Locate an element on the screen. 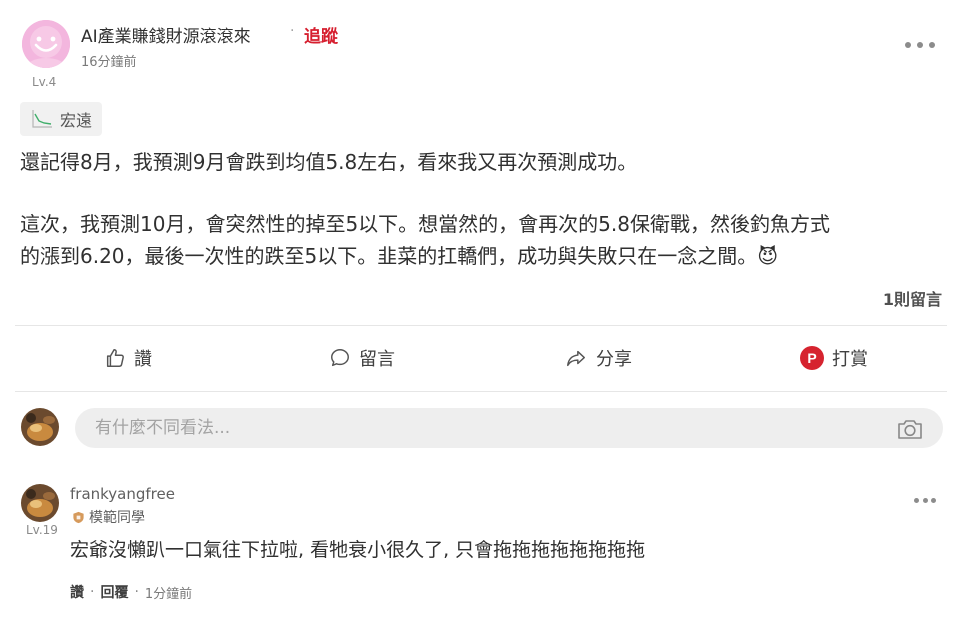 The height and width of the screenshot is (625, 960). author-level: Lv.4 is located at coordinates (44, 82).